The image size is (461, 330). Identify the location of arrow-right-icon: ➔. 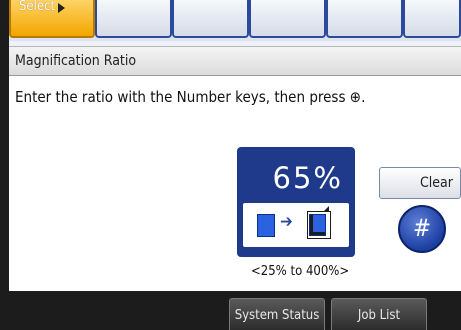
(286, 222).